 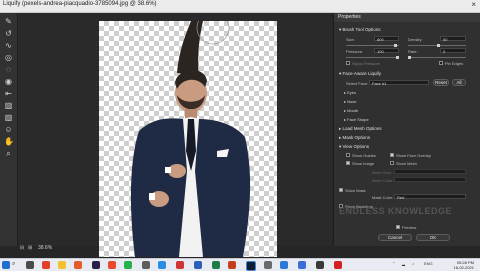 What do you see at coordinates (441, 63) in the screenshot?
I see `pin-edges-checkbox` at bounding box center [441, 63].